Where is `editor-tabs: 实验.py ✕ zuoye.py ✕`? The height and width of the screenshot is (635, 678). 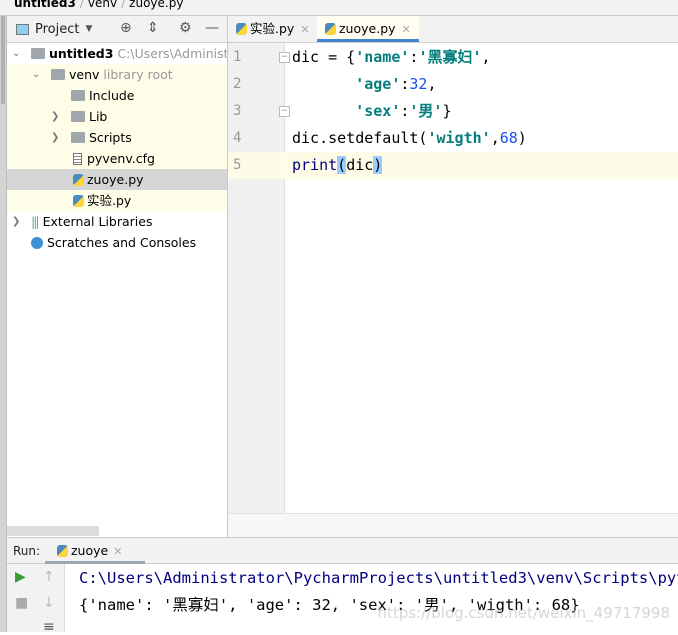 editor-tabs: 实验.py ✕ zuoye.py ✕ is located at coordinates (452, 29).